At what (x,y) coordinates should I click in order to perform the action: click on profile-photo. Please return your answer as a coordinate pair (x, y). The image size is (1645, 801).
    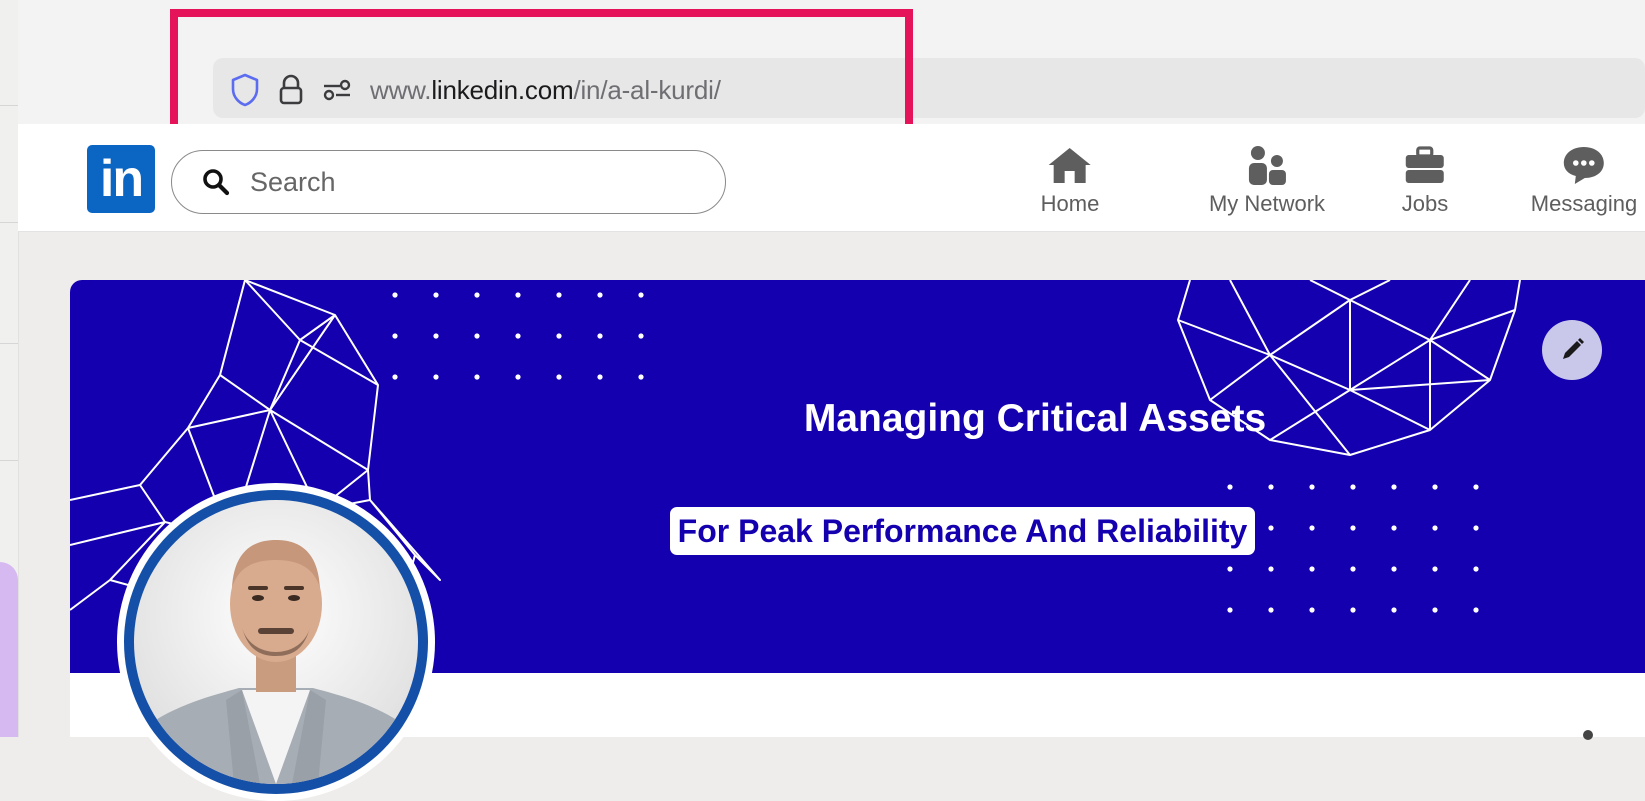
    Looking at the image, I should click on (276, 642).